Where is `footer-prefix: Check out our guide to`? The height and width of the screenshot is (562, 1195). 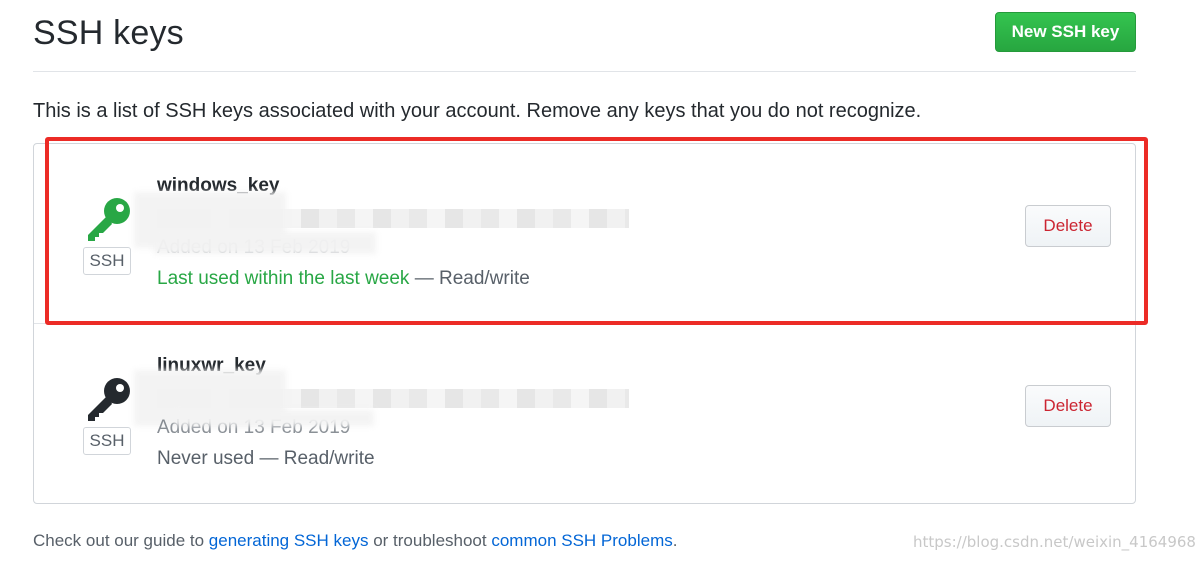
footer-prefix: Check out our guide to is located at coordinates (121, 540).